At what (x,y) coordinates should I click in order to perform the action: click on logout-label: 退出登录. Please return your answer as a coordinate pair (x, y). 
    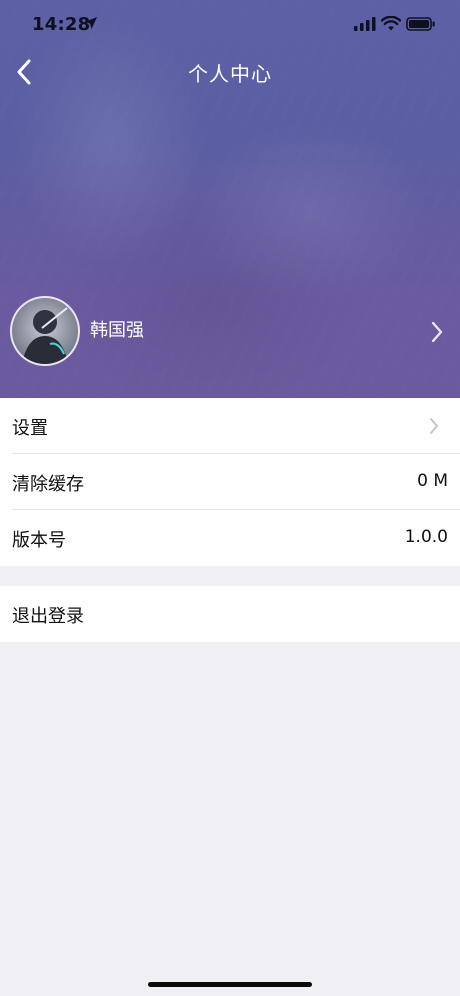
    Looking at the image, I should click on (48, 616).